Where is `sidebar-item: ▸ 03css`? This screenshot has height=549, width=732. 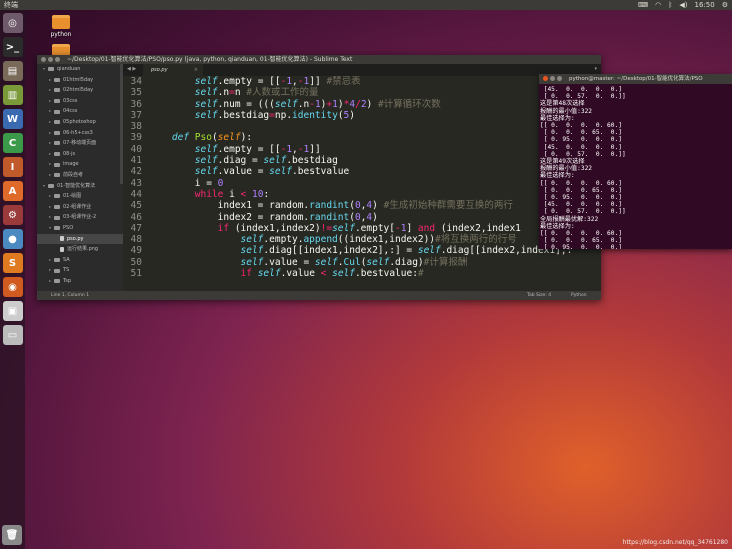
sidebar-item: ▸ 03css is located at coordinates (80, 101).